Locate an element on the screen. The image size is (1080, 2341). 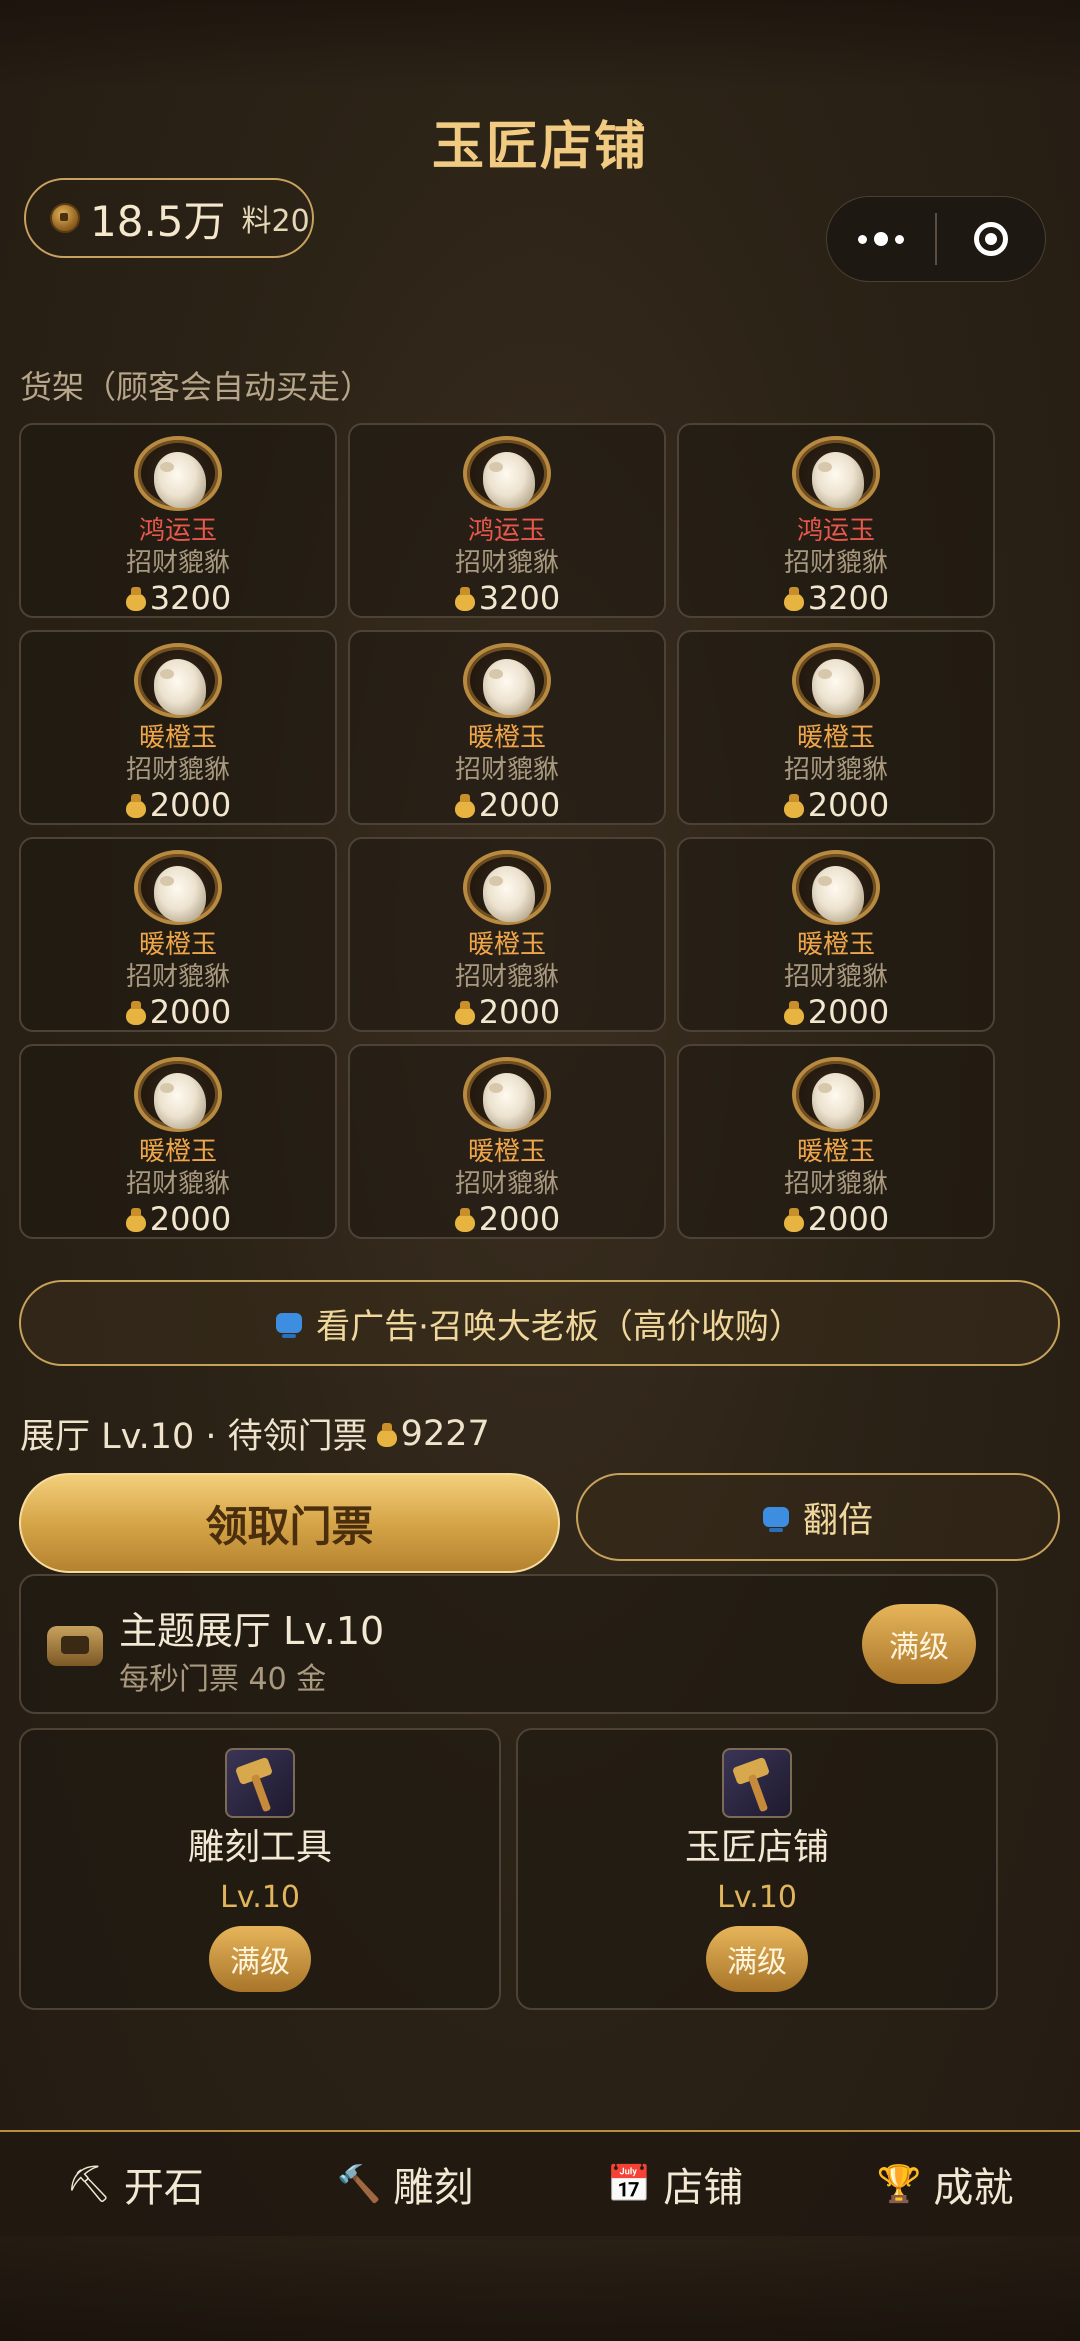
double-reward-button: 翻倍 is located at coordinates (818, 1517).